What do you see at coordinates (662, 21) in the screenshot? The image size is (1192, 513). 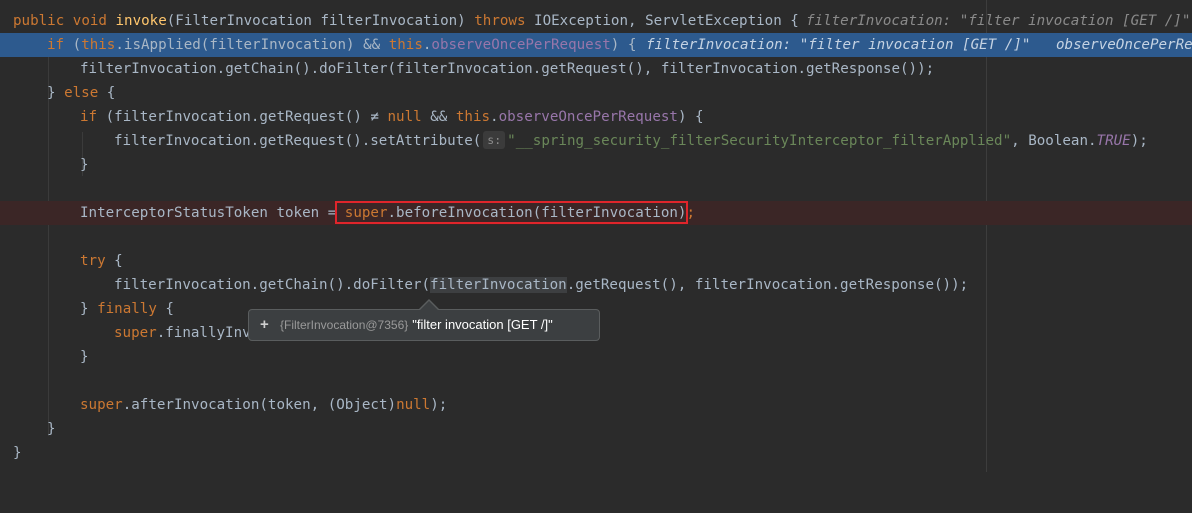 I see `code-text: IOException, ServletException {` at bounding box center [662, 21].